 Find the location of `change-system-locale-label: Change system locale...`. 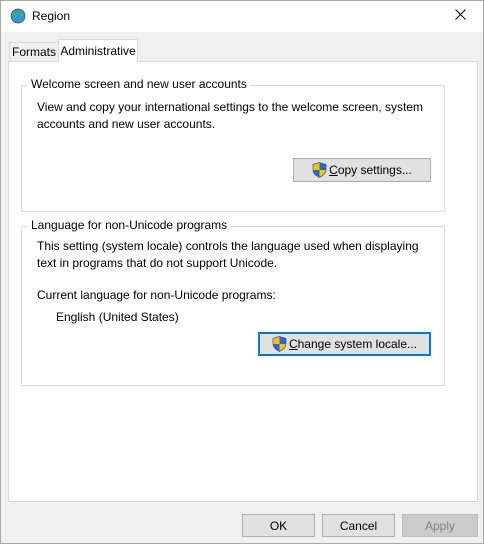

change-system-locale-label: Change system locale... is located at coordinates (353, 344).